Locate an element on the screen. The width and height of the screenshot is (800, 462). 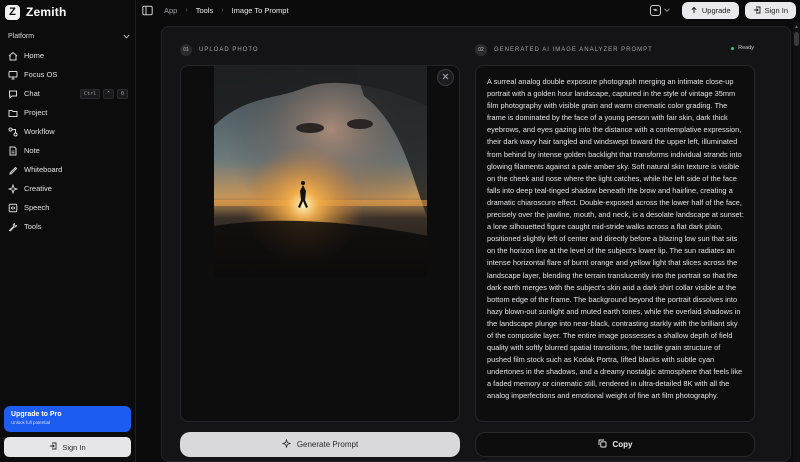
generate-label: Generate Prompt is located at coordinates (327, 444).